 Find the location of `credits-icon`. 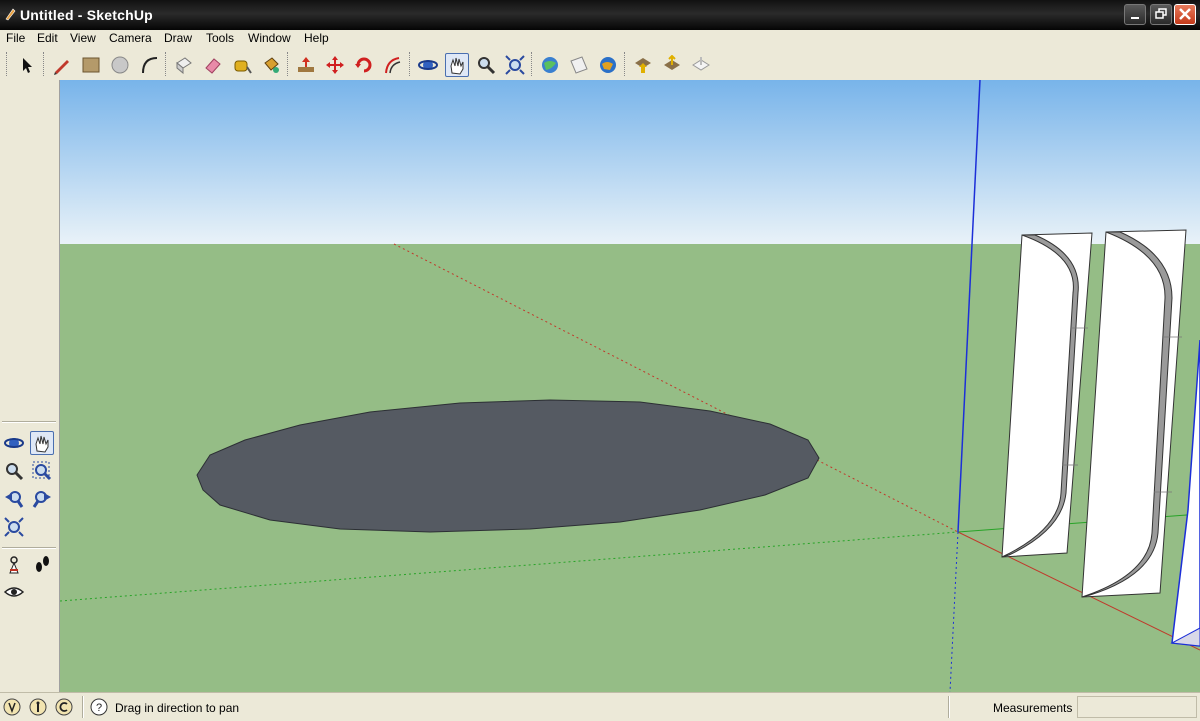

credits-icon is located at coordinates (38, 707).